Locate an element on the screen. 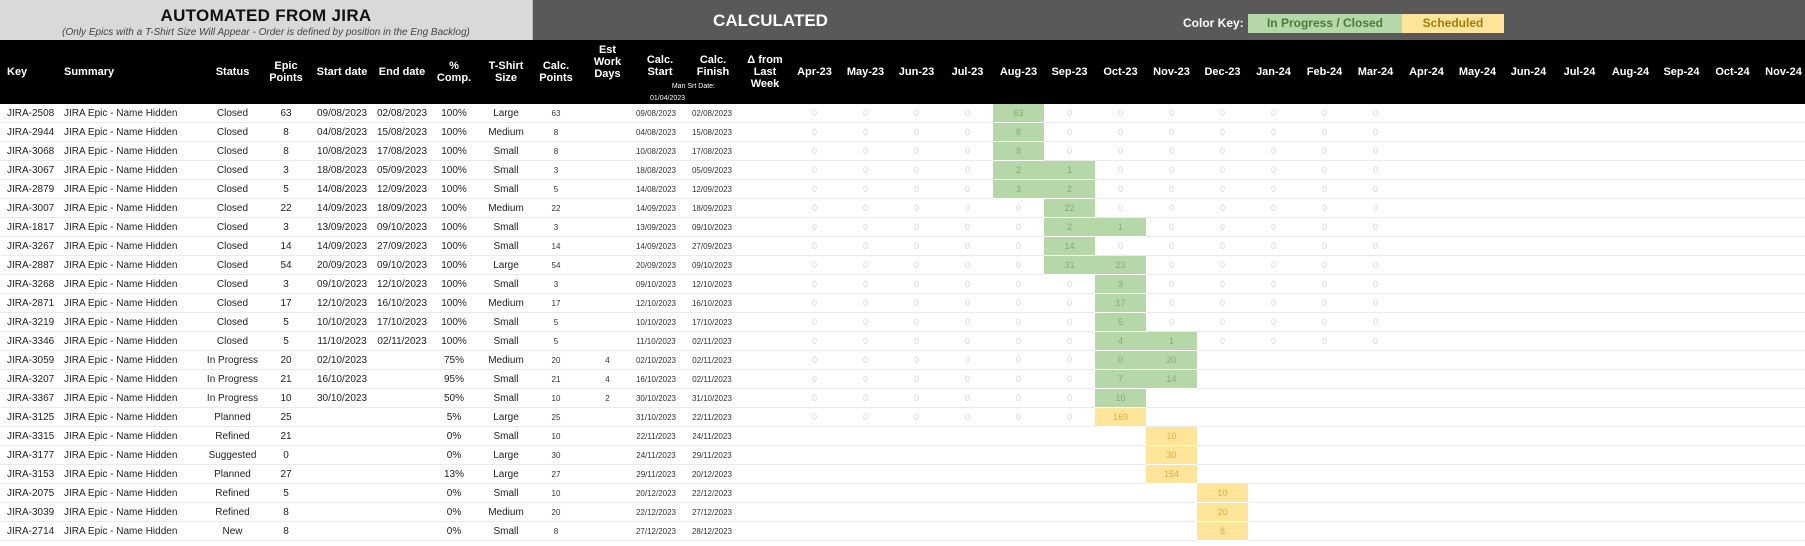 The width and height of the screenshot is (1805, 546). row-epic-points: 20 is located at coordinates (286, 360).